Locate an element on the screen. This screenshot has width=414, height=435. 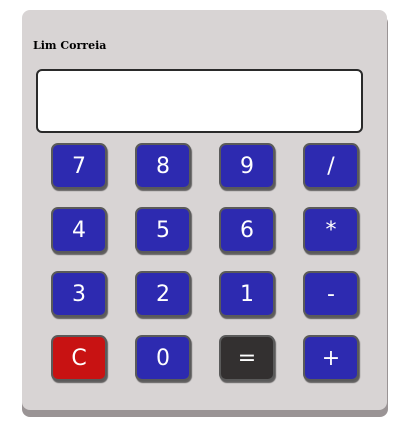
multiply-button: * is located at coordinates (331, 230).